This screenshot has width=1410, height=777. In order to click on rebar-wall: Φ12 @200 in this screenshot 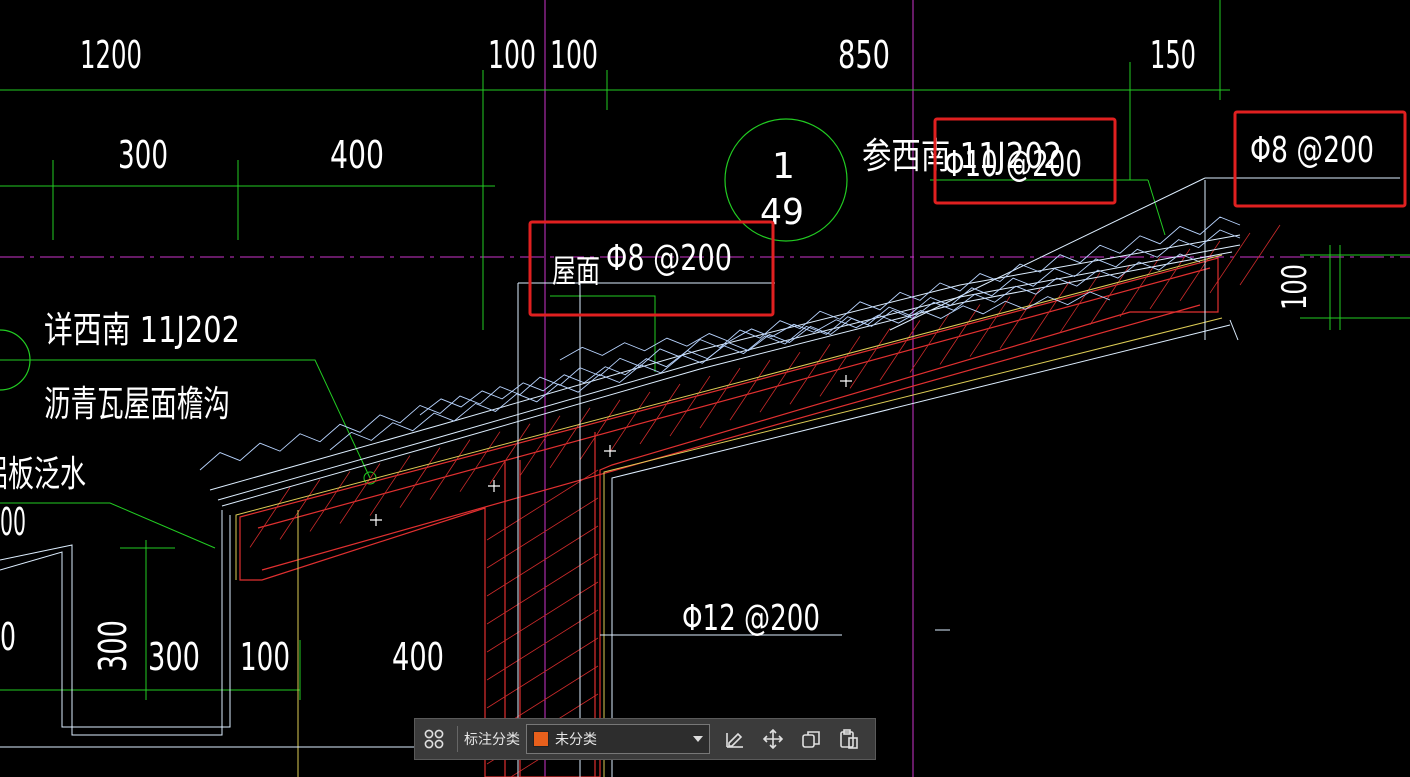, I will do `click(751, 618)`.